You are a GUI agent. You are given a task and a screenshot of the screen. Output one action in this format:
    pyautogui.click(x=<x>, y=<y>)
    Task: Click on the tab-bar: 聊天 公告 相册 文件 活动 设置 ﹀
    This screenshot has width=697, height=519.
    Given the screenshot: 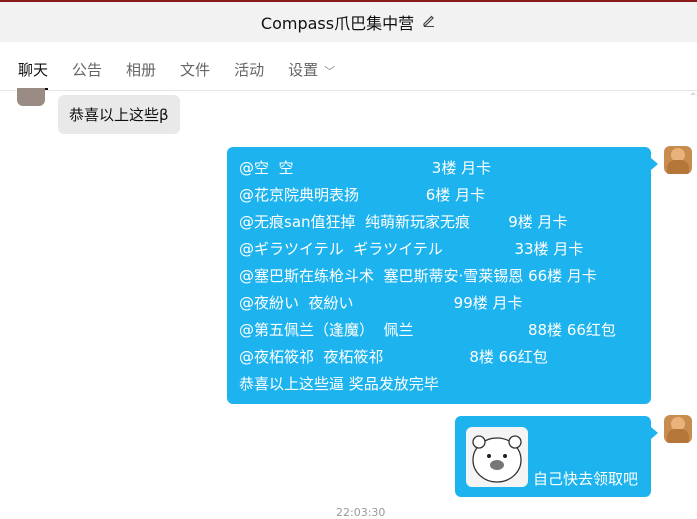 What is the action you would take?
    pyautogui.click(x=348, y=66)
    